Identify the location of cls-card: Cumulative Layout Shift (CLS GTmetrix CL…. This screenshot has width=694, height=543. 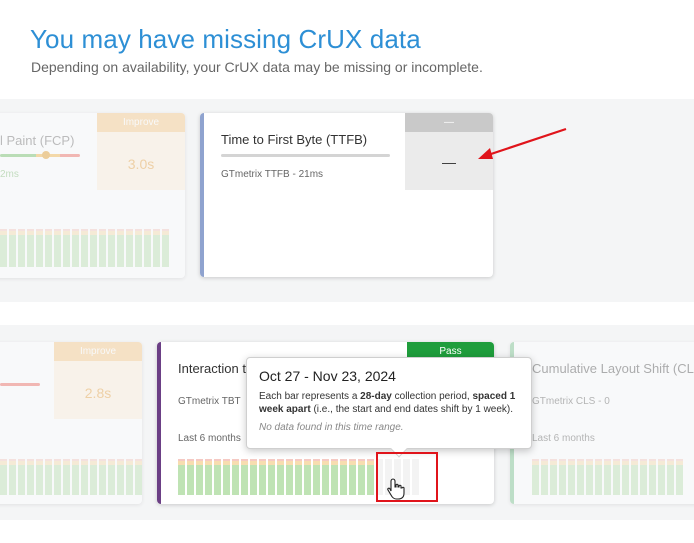
(602, 423).